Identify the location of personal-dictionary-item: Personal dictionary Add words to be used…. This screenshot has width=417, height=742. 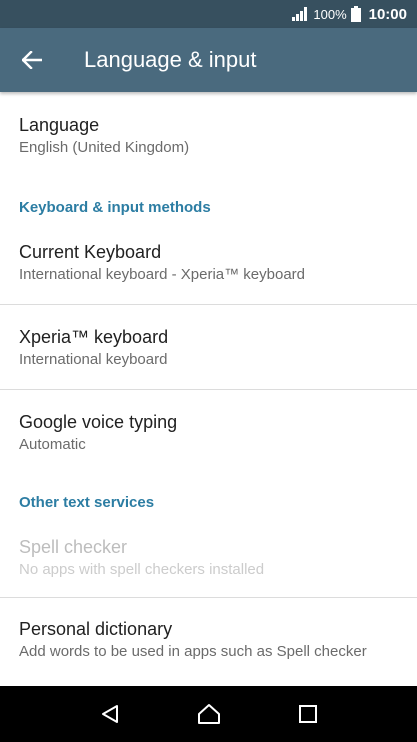
(208, 640).